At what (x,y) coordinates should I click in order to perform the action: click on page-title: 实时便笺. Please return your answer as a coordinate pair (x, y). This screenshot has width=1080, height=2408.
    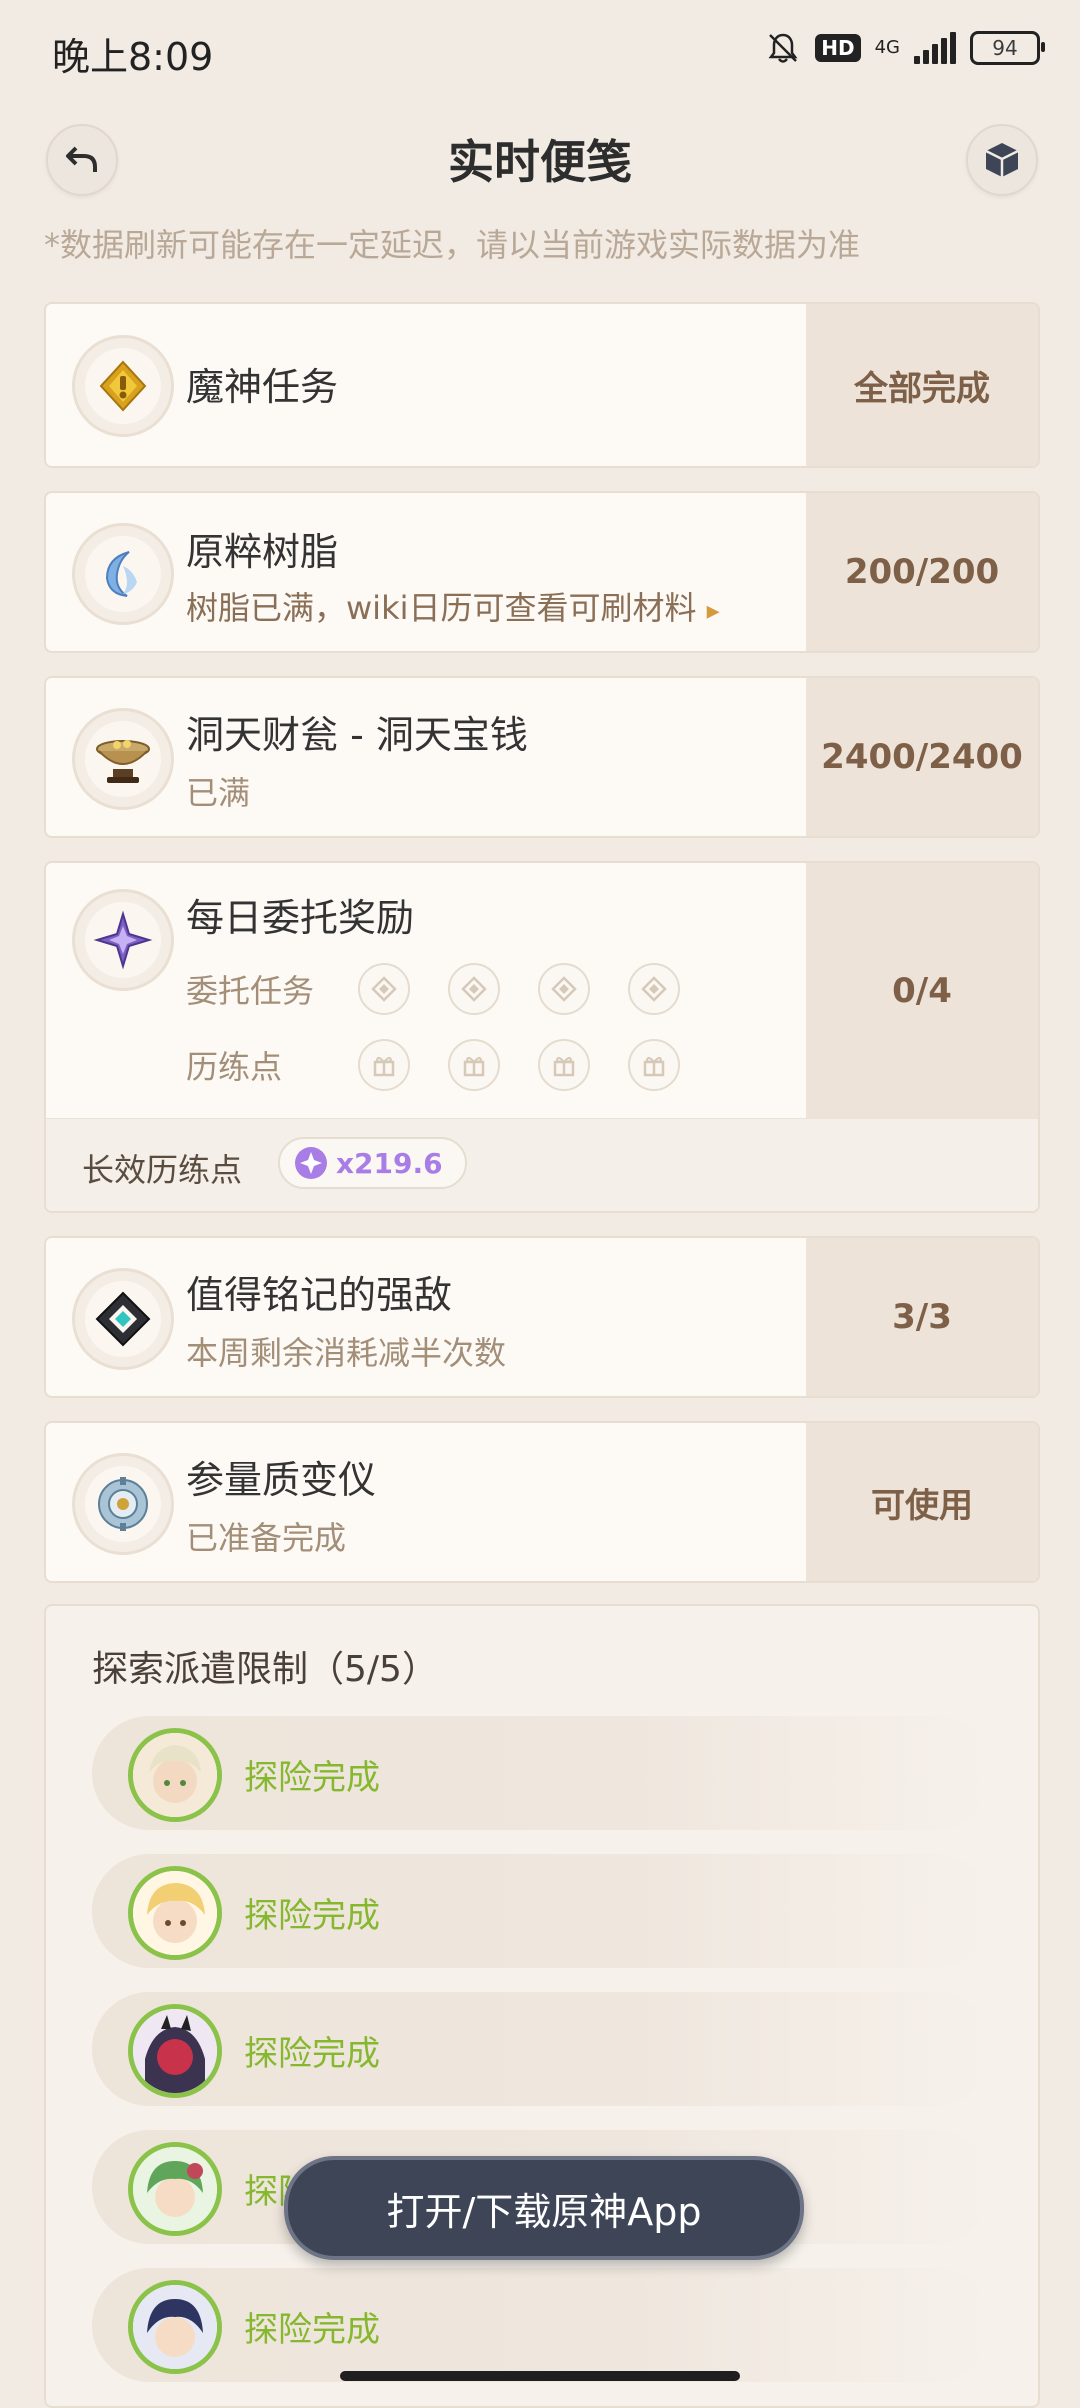
    Looking at the image, I should click on (540, 162).